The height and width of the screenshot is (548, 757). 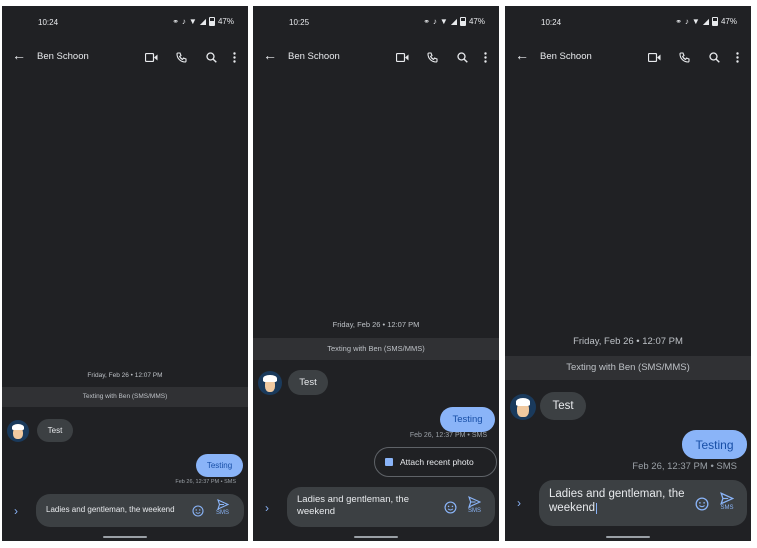 I want to click on attach-recent-photo-chip: Attach recent photo, so click(x=435, y=462).